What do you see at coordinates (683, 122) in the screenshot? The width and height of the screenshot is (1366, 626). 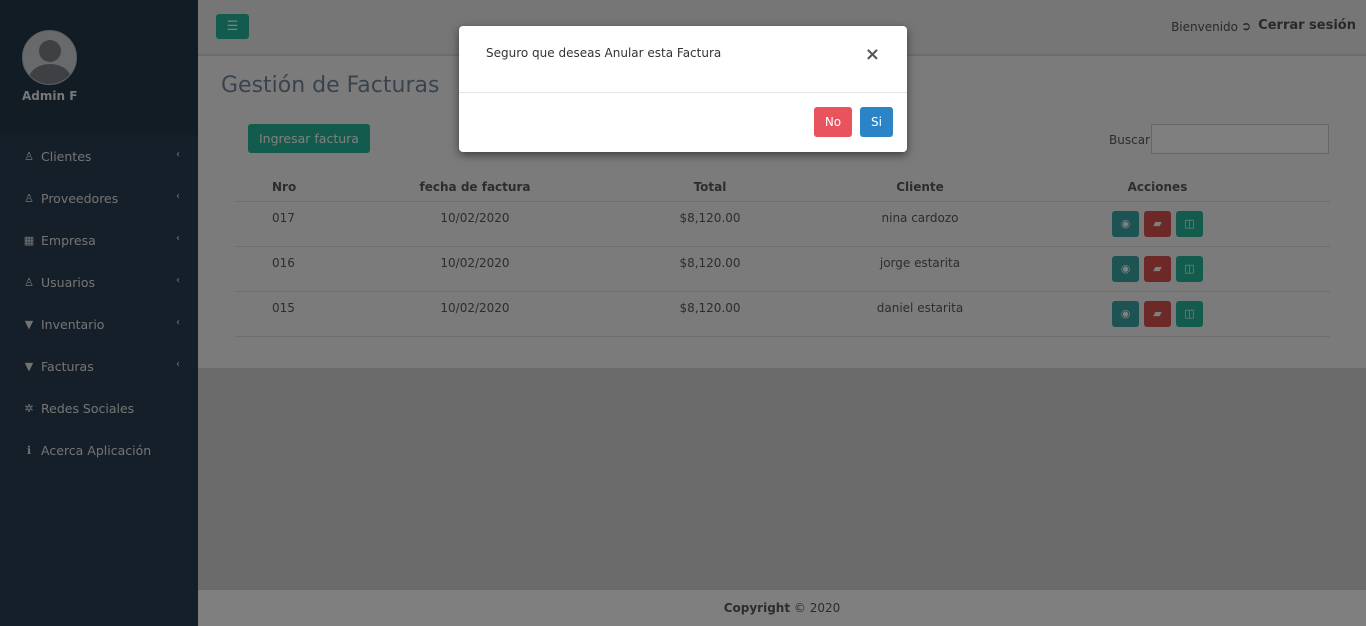 I see `modal-footer: No Si` at bounding box center [683, 122].